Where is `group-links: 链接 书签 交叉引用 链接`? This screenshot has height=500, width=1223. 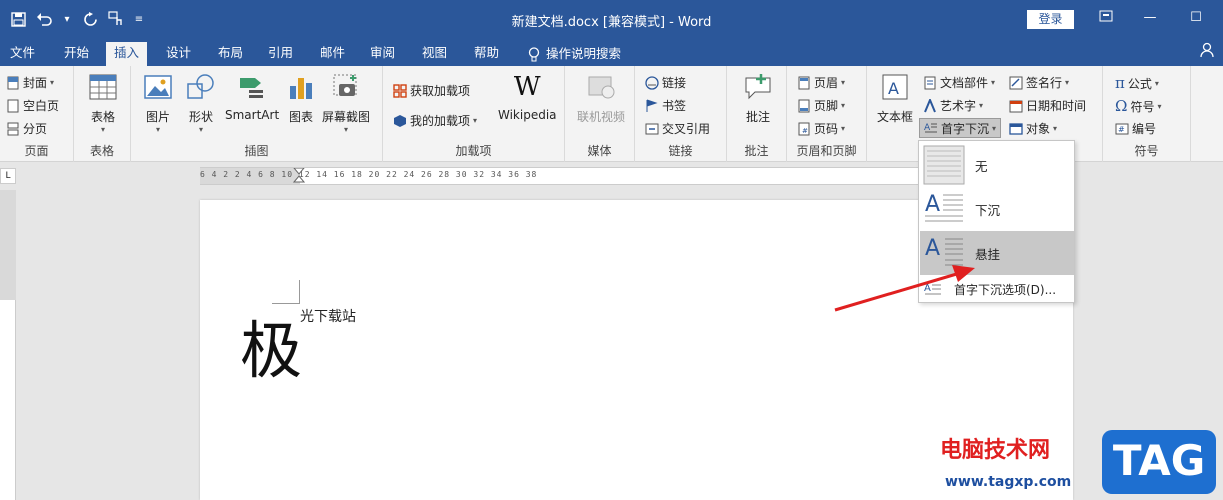 group-links: 链接 书签 交叉引用 链接 is located at coordinates (681, 114).